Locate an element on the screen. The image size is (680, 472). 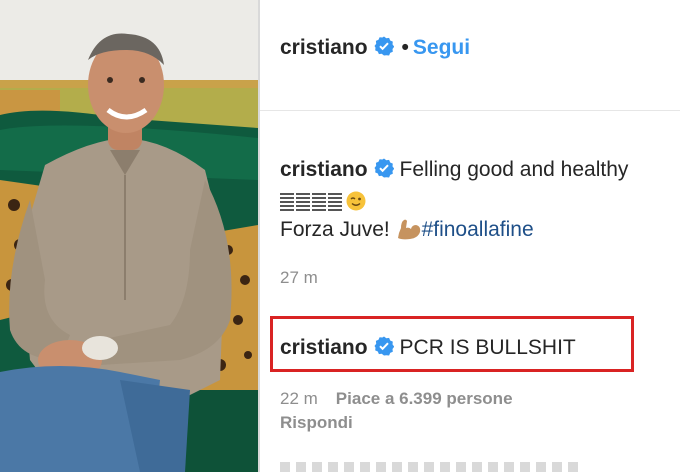
post-header: cristiano • Segui is located at coordinates (375, 48).